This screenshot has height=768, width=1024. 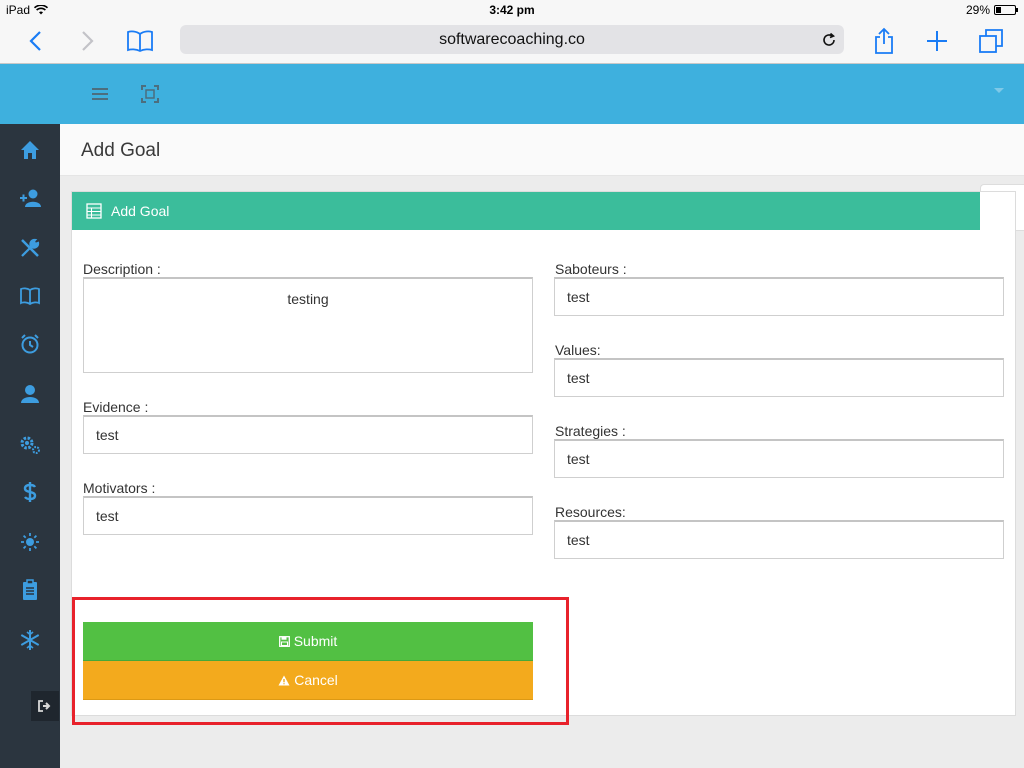 I want to click on page-title: Add Goal, so click(x=121, y=150).